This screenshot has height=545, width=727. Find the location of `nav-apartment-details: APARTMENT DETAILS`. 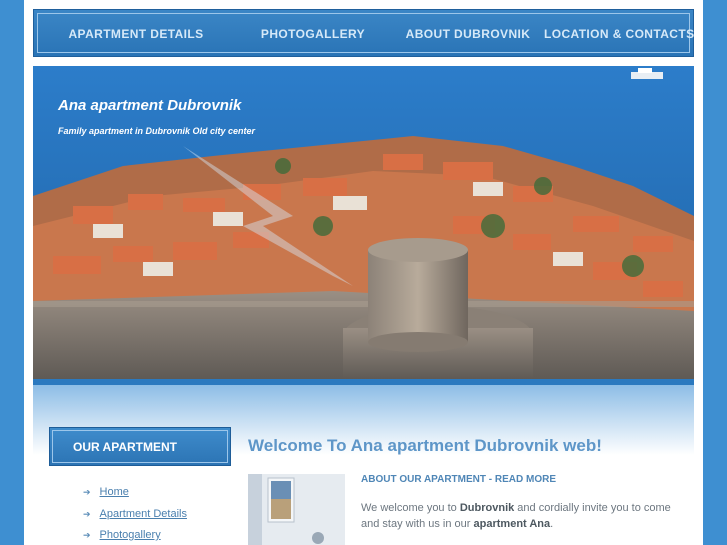

nav-apartment-details: APARTMENT DETAILS is located at coordinates (136, 34).